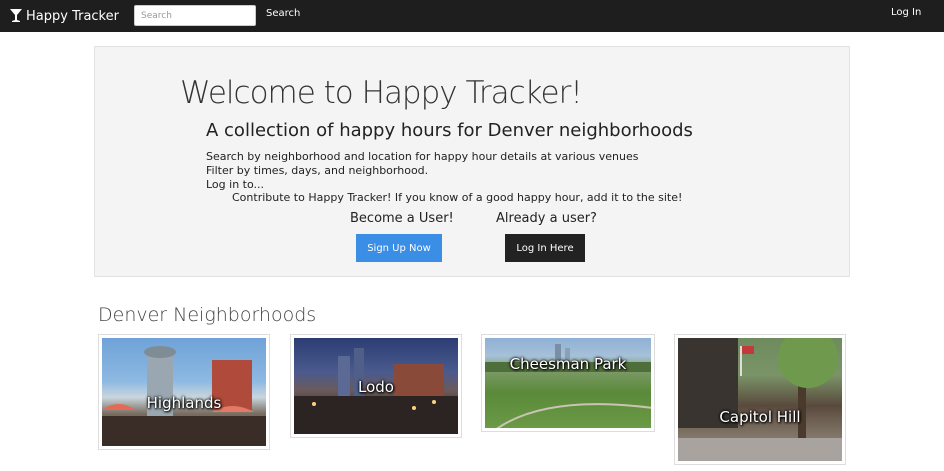 The width and height of the screenshot is (944, 471). I want to click on sign-up-button: Sign Up Now, so click(399, 248).